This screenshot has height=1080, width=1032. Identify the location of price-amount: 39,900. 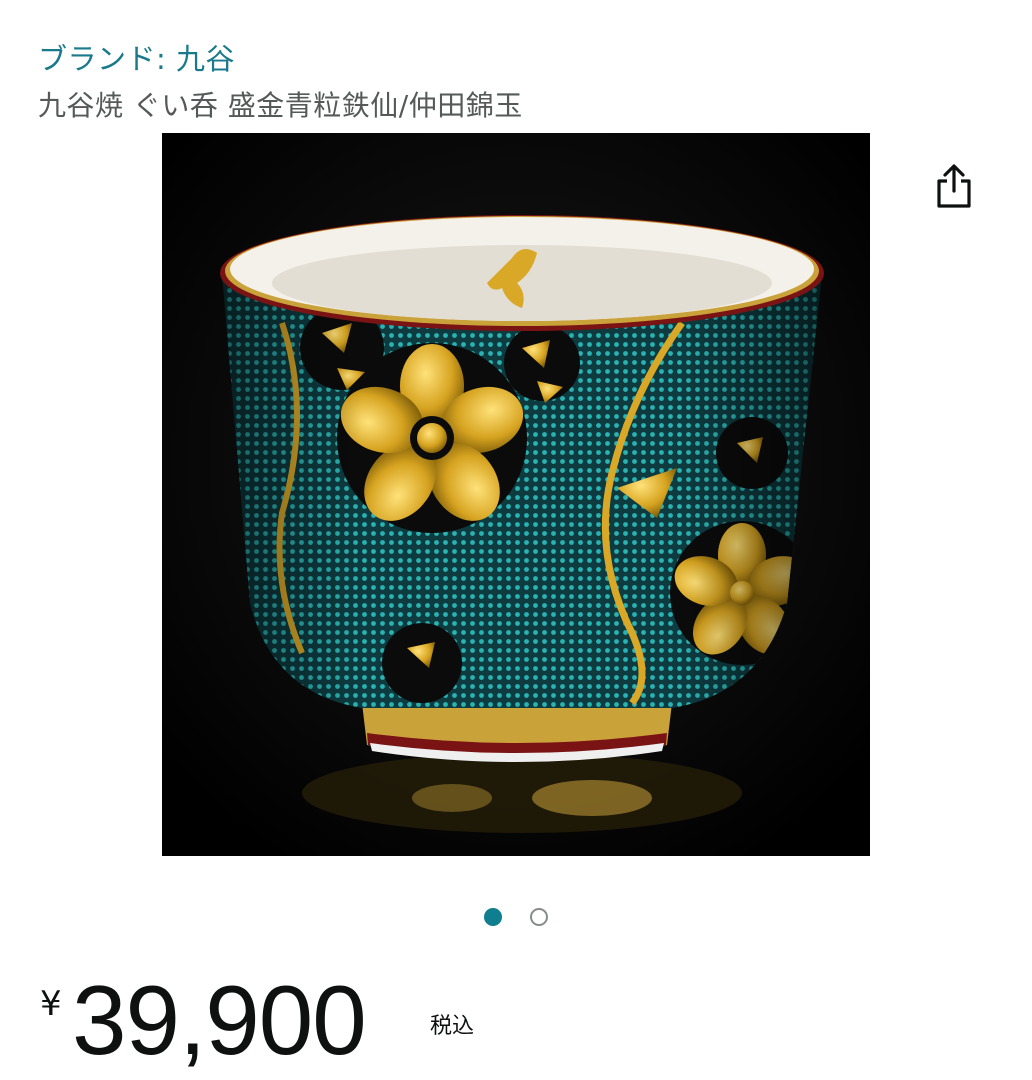
(219, 1020).